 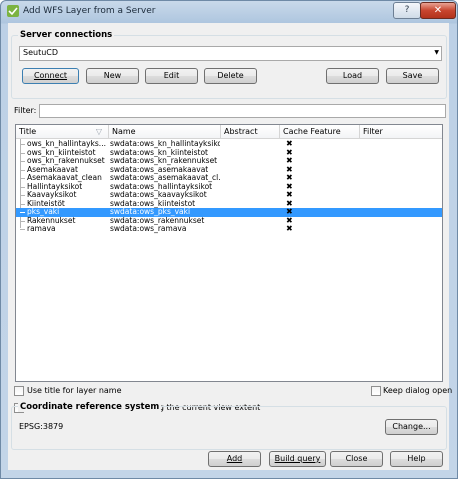 What do you see at coordinates (66, 35) in the screenshot?
I see `server-connections-title: Server connections` at bounding box center [66, 35].